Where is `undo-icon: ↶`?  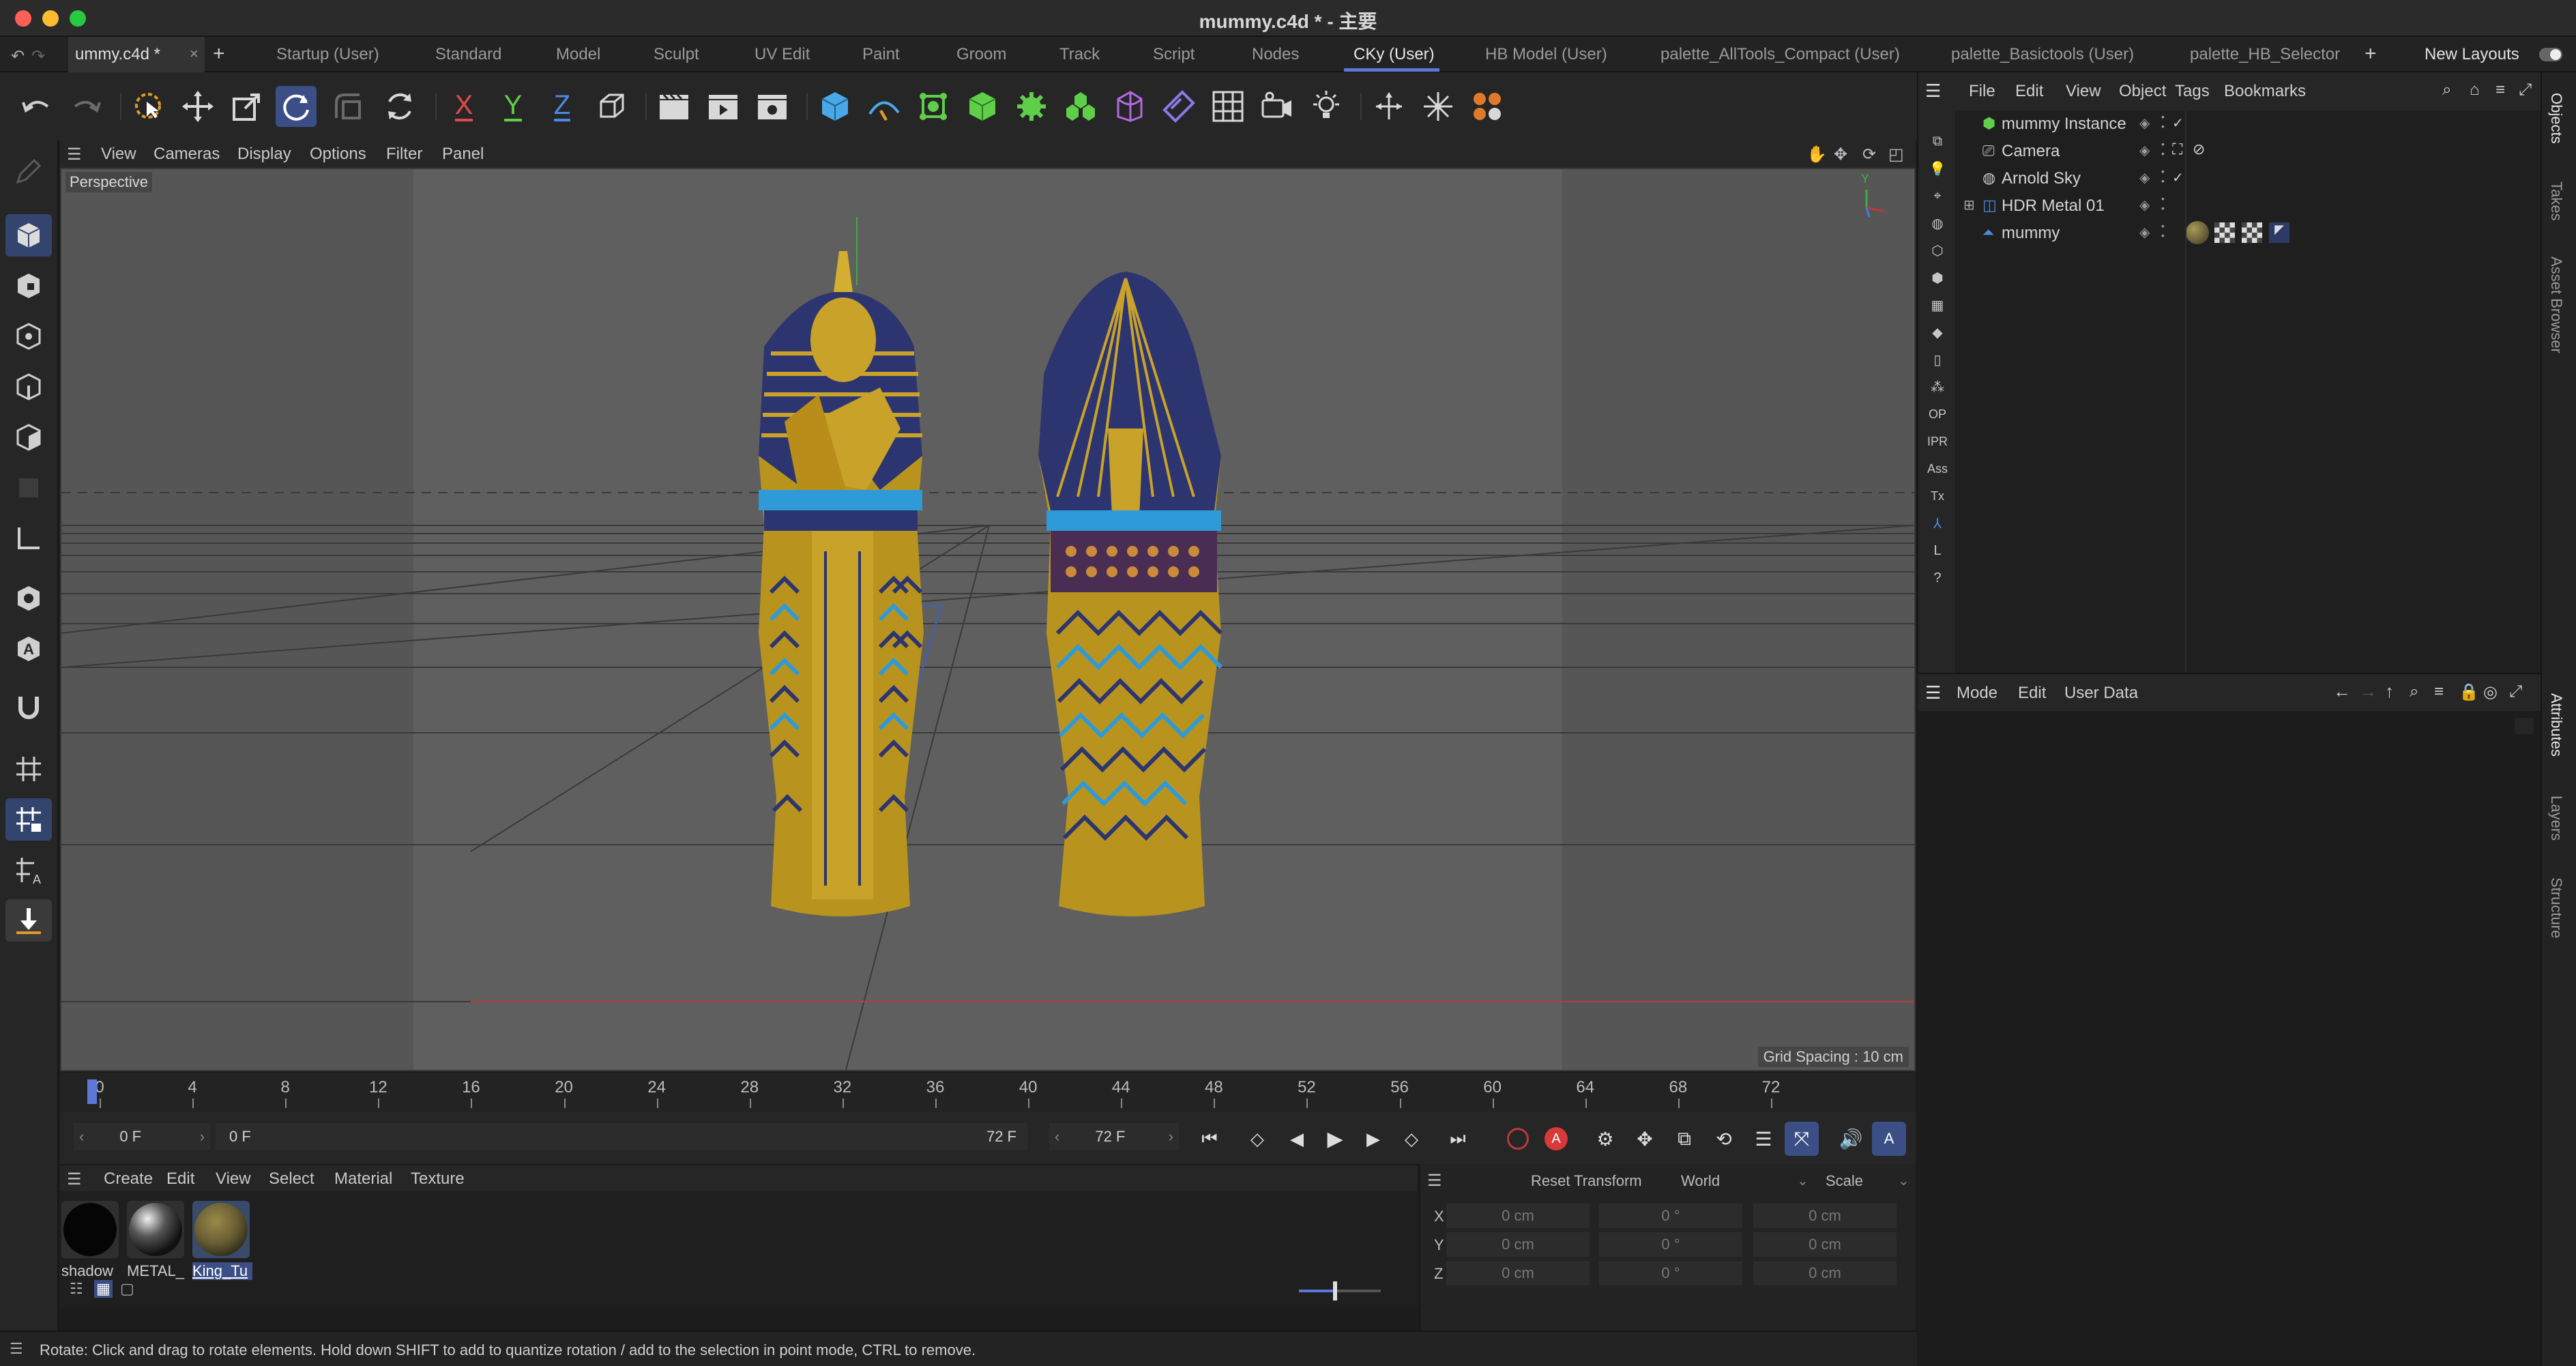 undo-icon: ↶ is located at coordinates (18, 56).